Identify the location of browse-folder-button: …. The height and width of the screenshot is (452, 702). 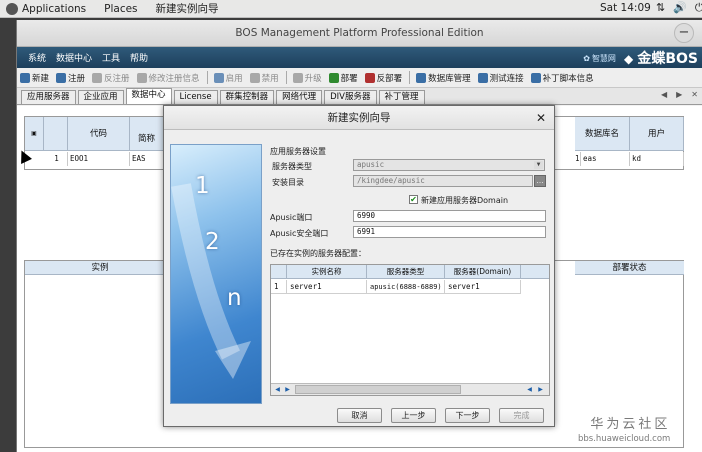
(540, 181).